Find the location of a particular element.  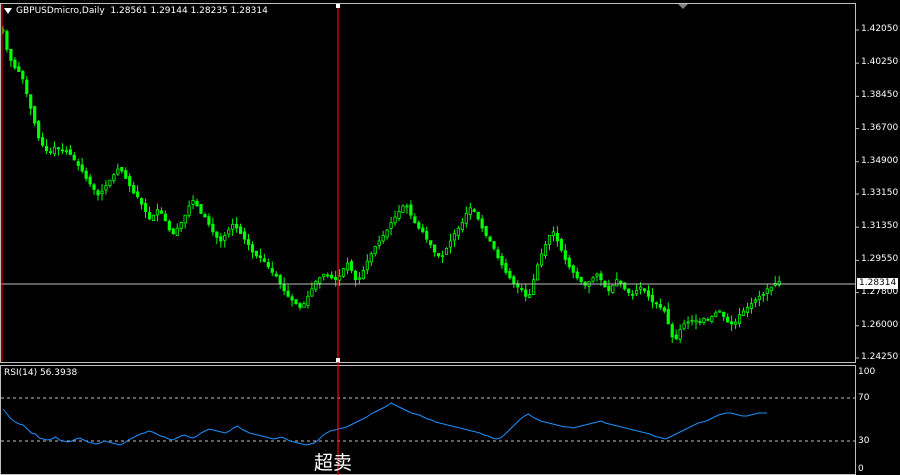

price-axis-label: 1.24250 is located at coordinates (880, 357).